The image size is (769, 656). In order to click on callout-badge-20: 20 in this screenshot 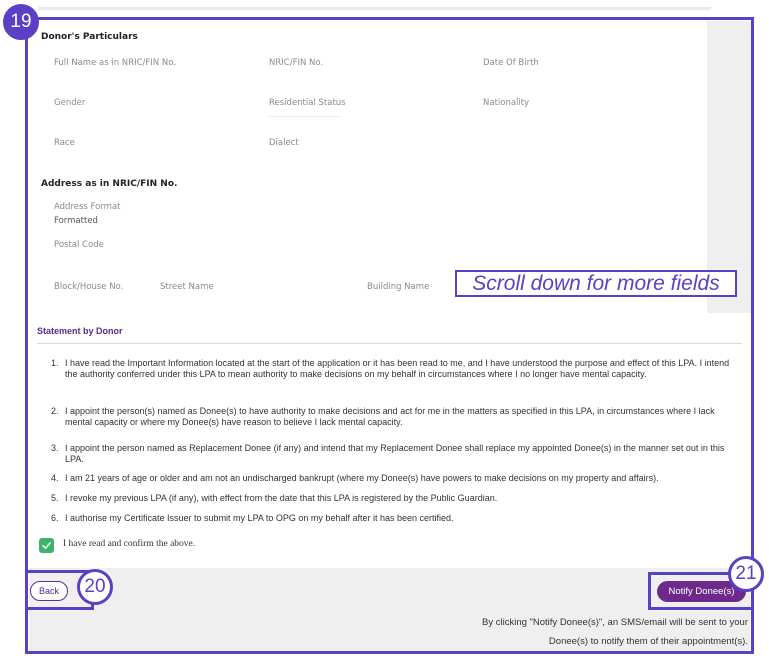, I will do `click(95, 587)`.